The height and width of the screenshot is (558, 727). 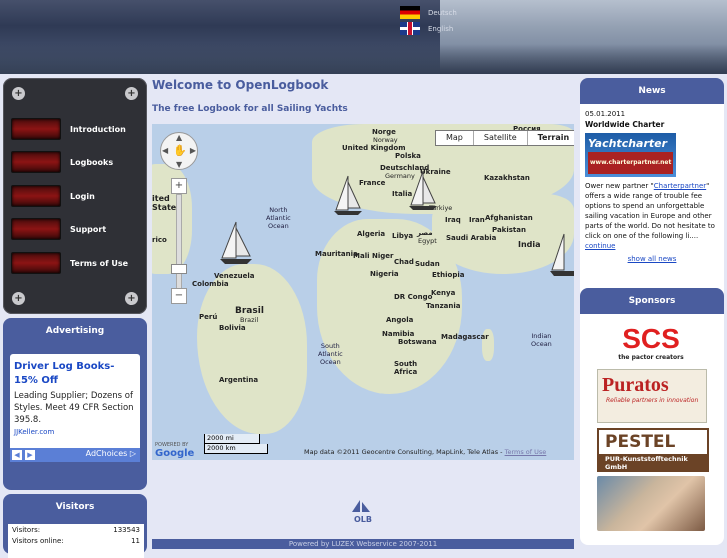 What do you see at coordinates (88, 229) in the screenshot?
I see `nav-item-label: Support` at bounding box center [88, 229].